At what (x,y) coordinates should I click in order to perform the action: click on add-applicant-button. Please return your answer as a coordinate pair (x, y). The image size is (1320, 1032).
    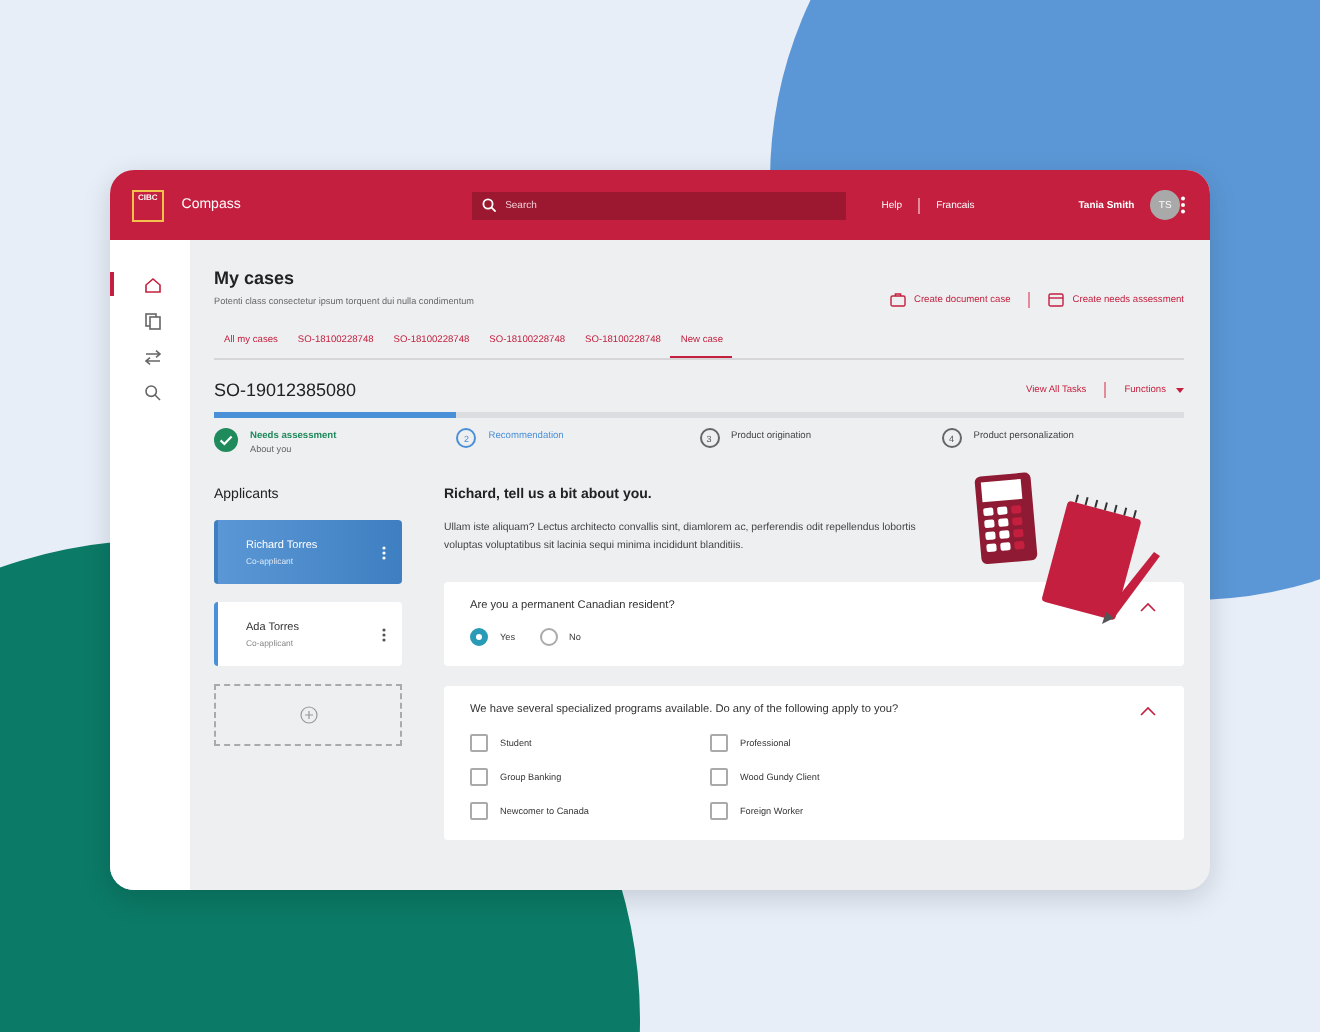
    Looking at the image, I should click on (308, 715).